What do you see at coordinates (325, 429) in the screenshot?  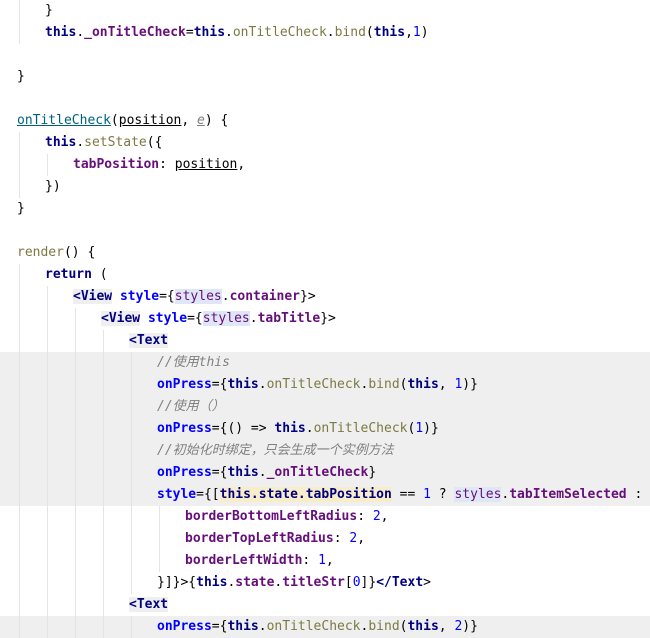 I see `code-line: onPress={() => this.onTitleCheck(1)}` at bounding box center [325, 429].